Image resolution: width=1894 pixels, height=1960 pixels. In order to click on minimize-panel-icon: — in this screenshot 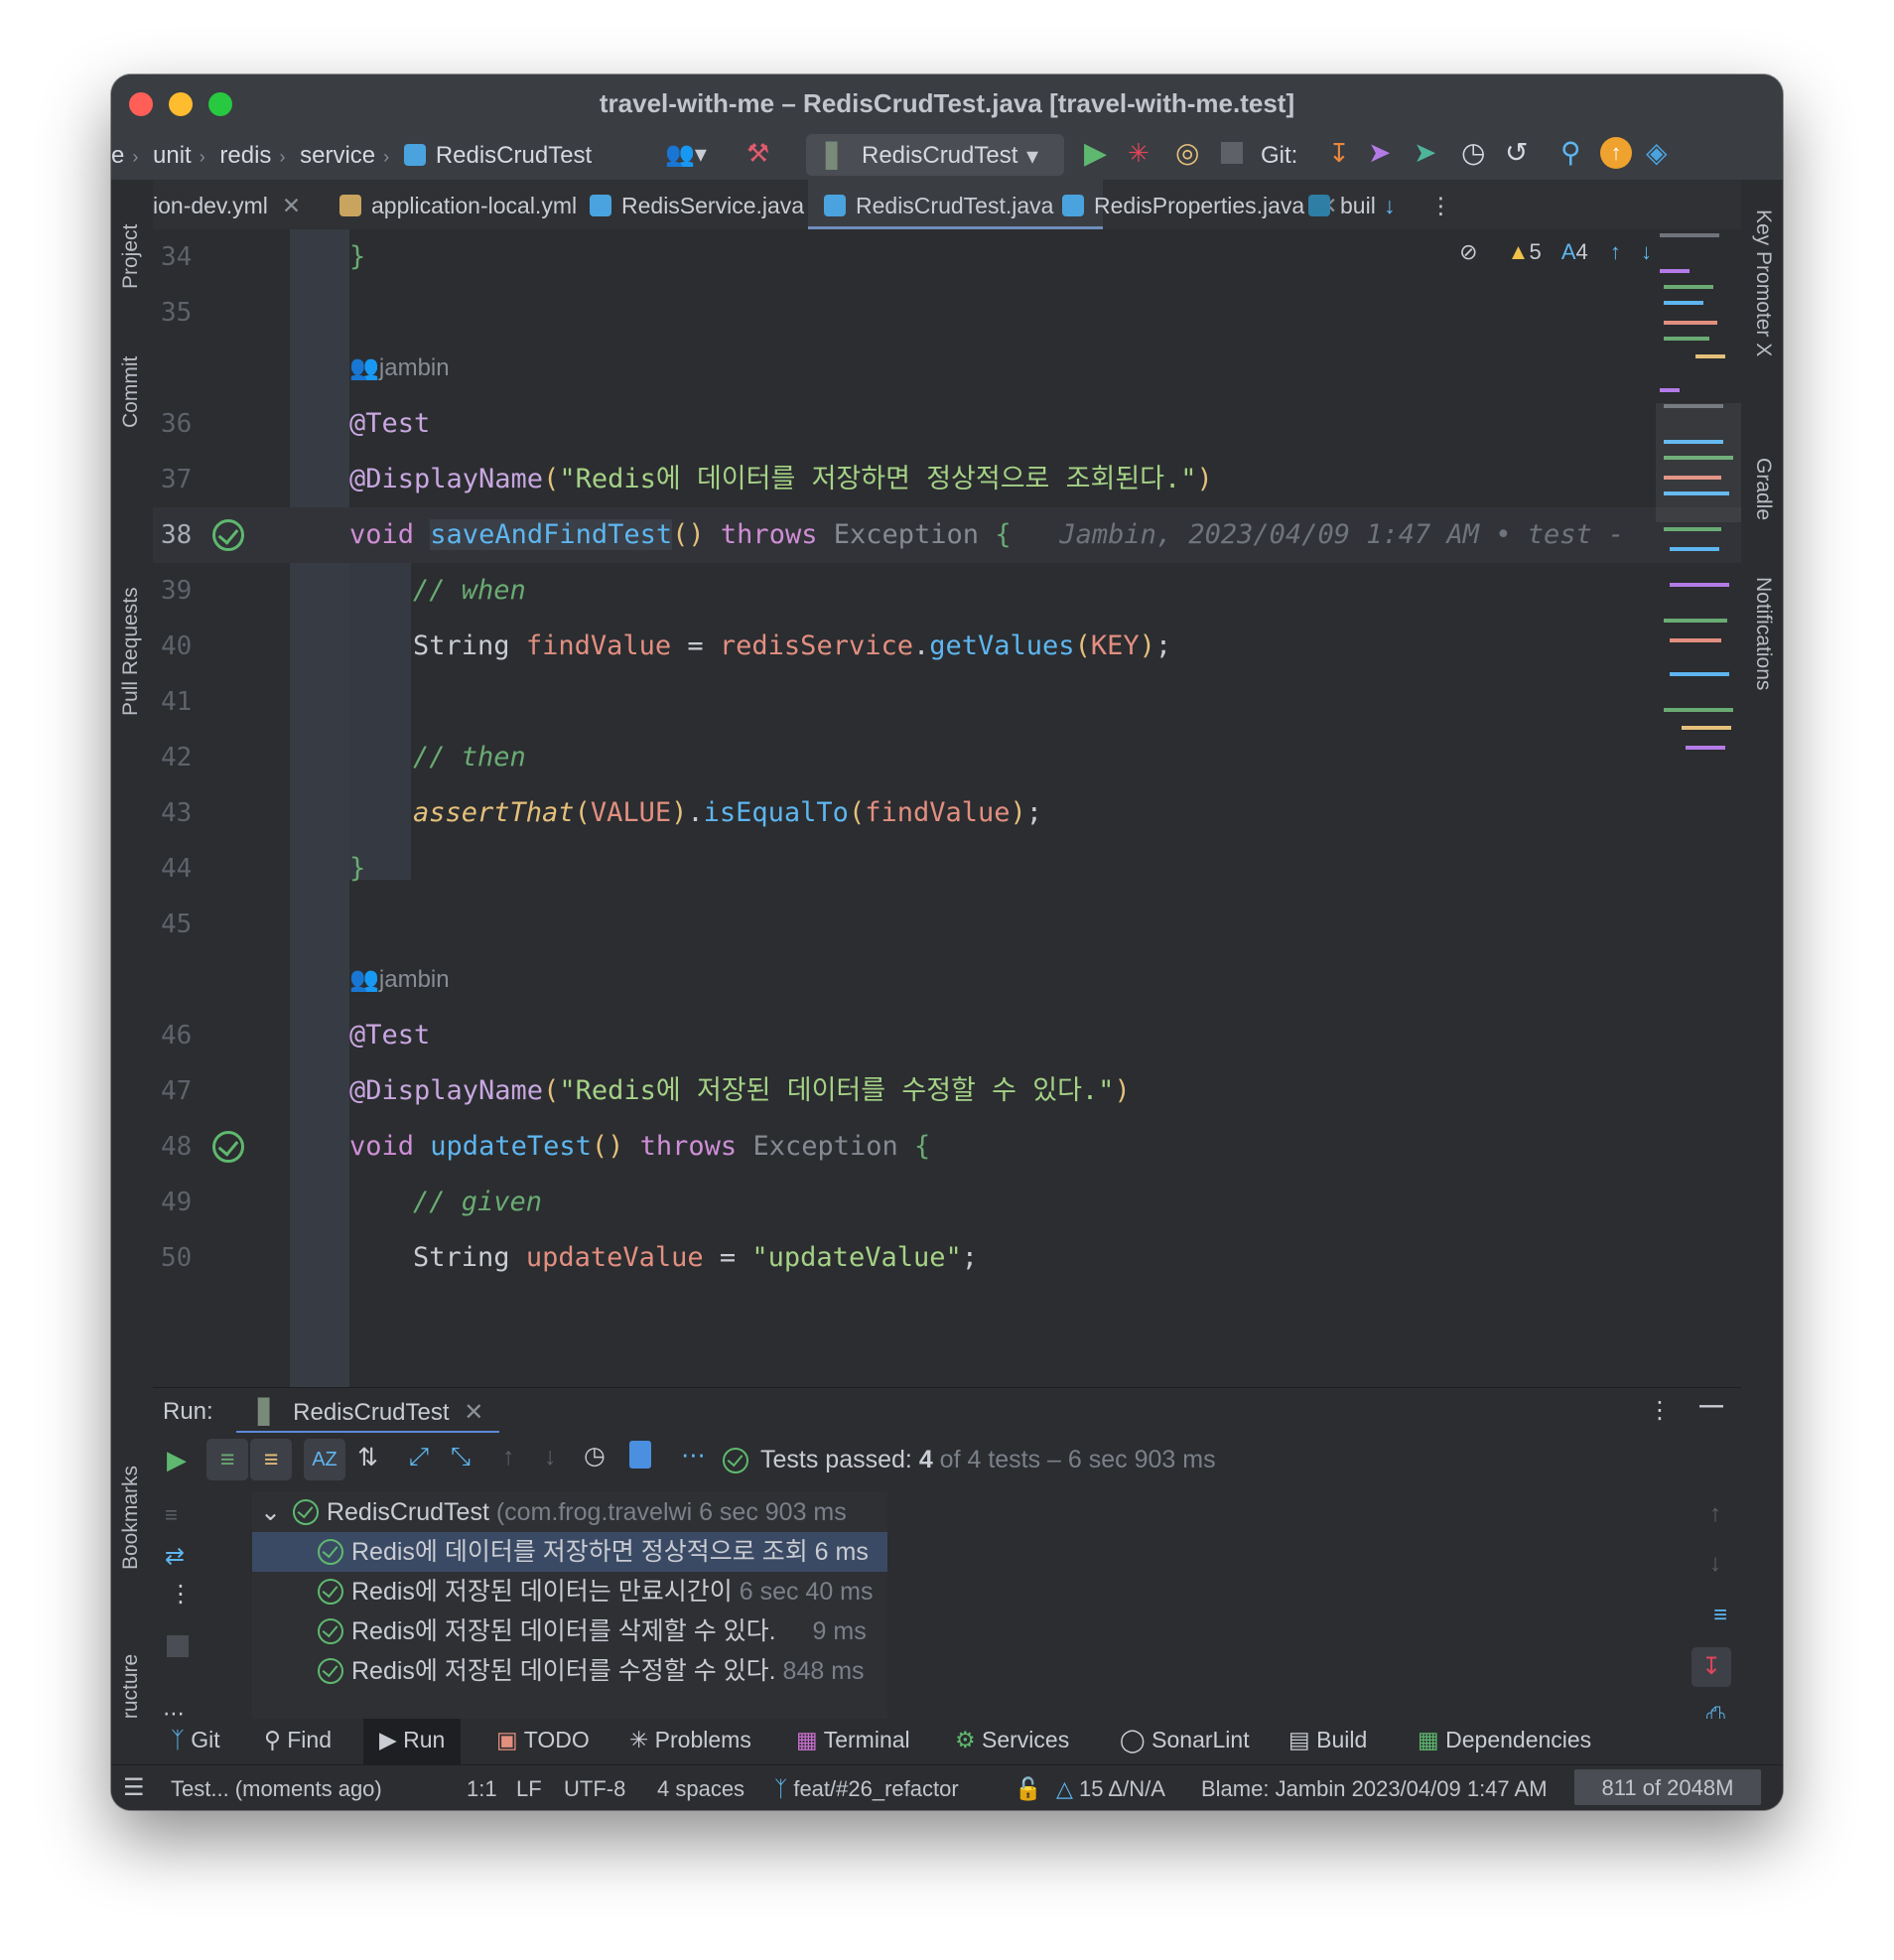, I will do `click(1711, 1406)`.